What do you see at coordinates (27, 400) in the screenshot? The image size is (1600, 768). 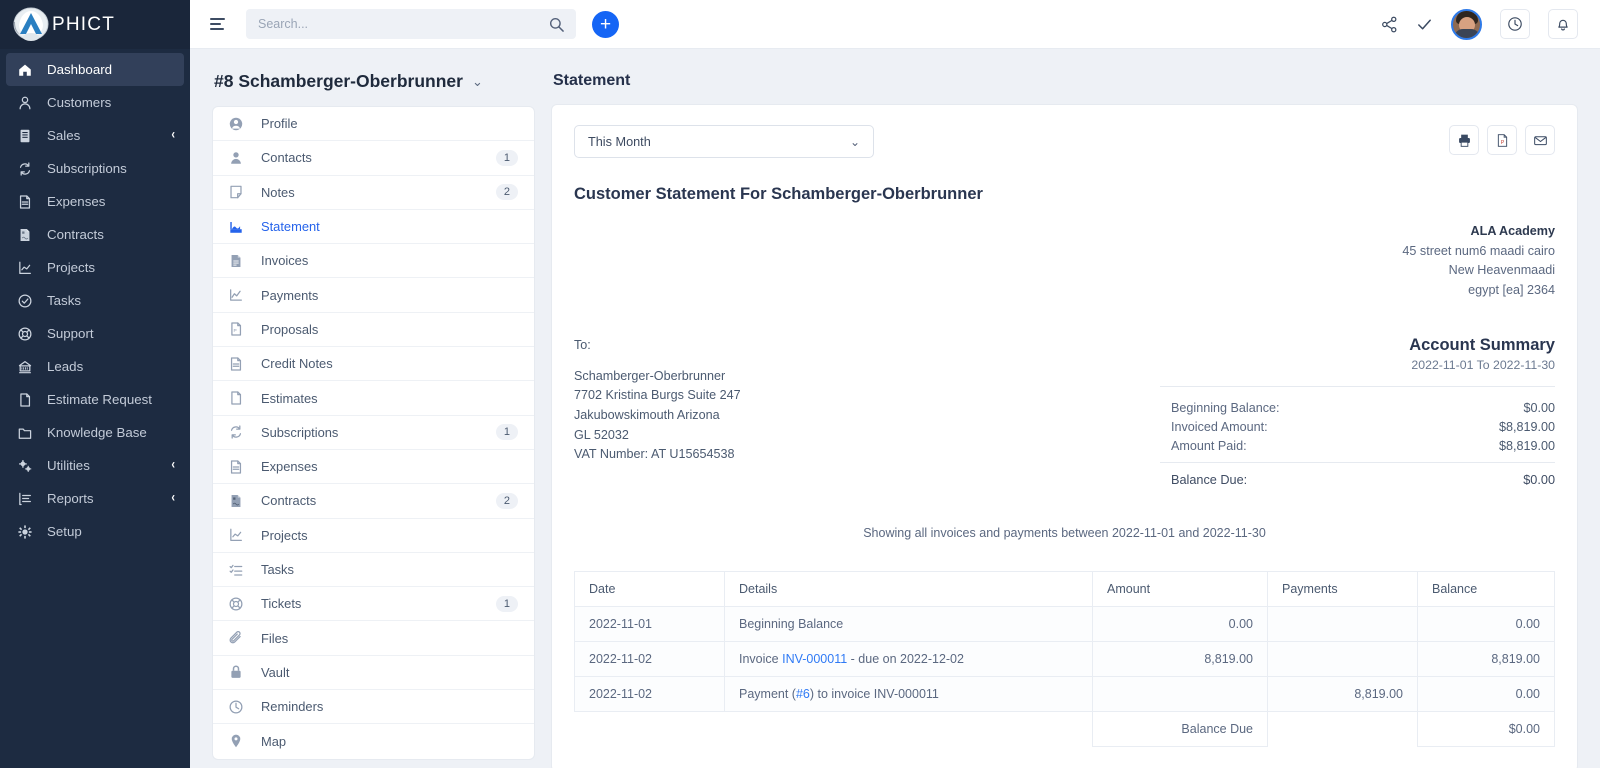 I see `document-icon` at bounding box center [27, 400].